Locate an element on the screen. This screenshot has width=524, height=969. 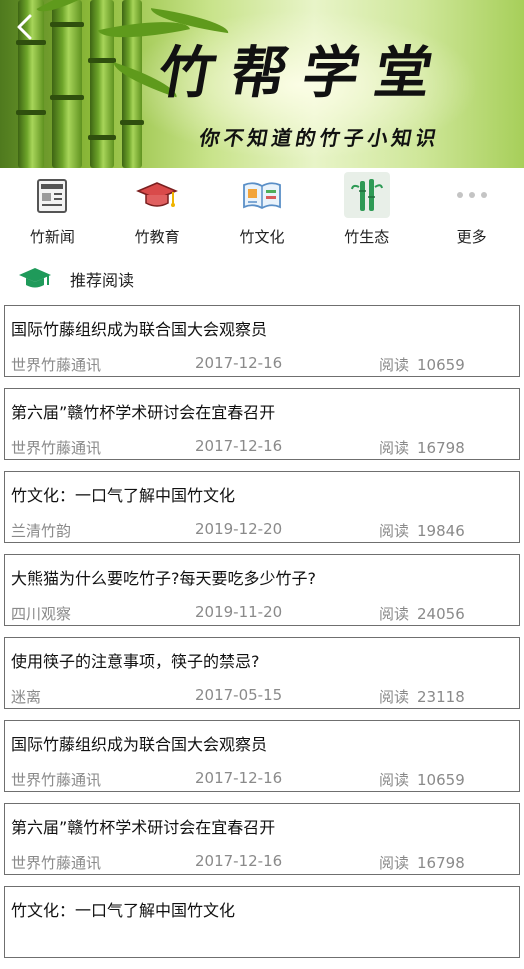
nav-item-more: 更多 is located at coordinates (472, 207).